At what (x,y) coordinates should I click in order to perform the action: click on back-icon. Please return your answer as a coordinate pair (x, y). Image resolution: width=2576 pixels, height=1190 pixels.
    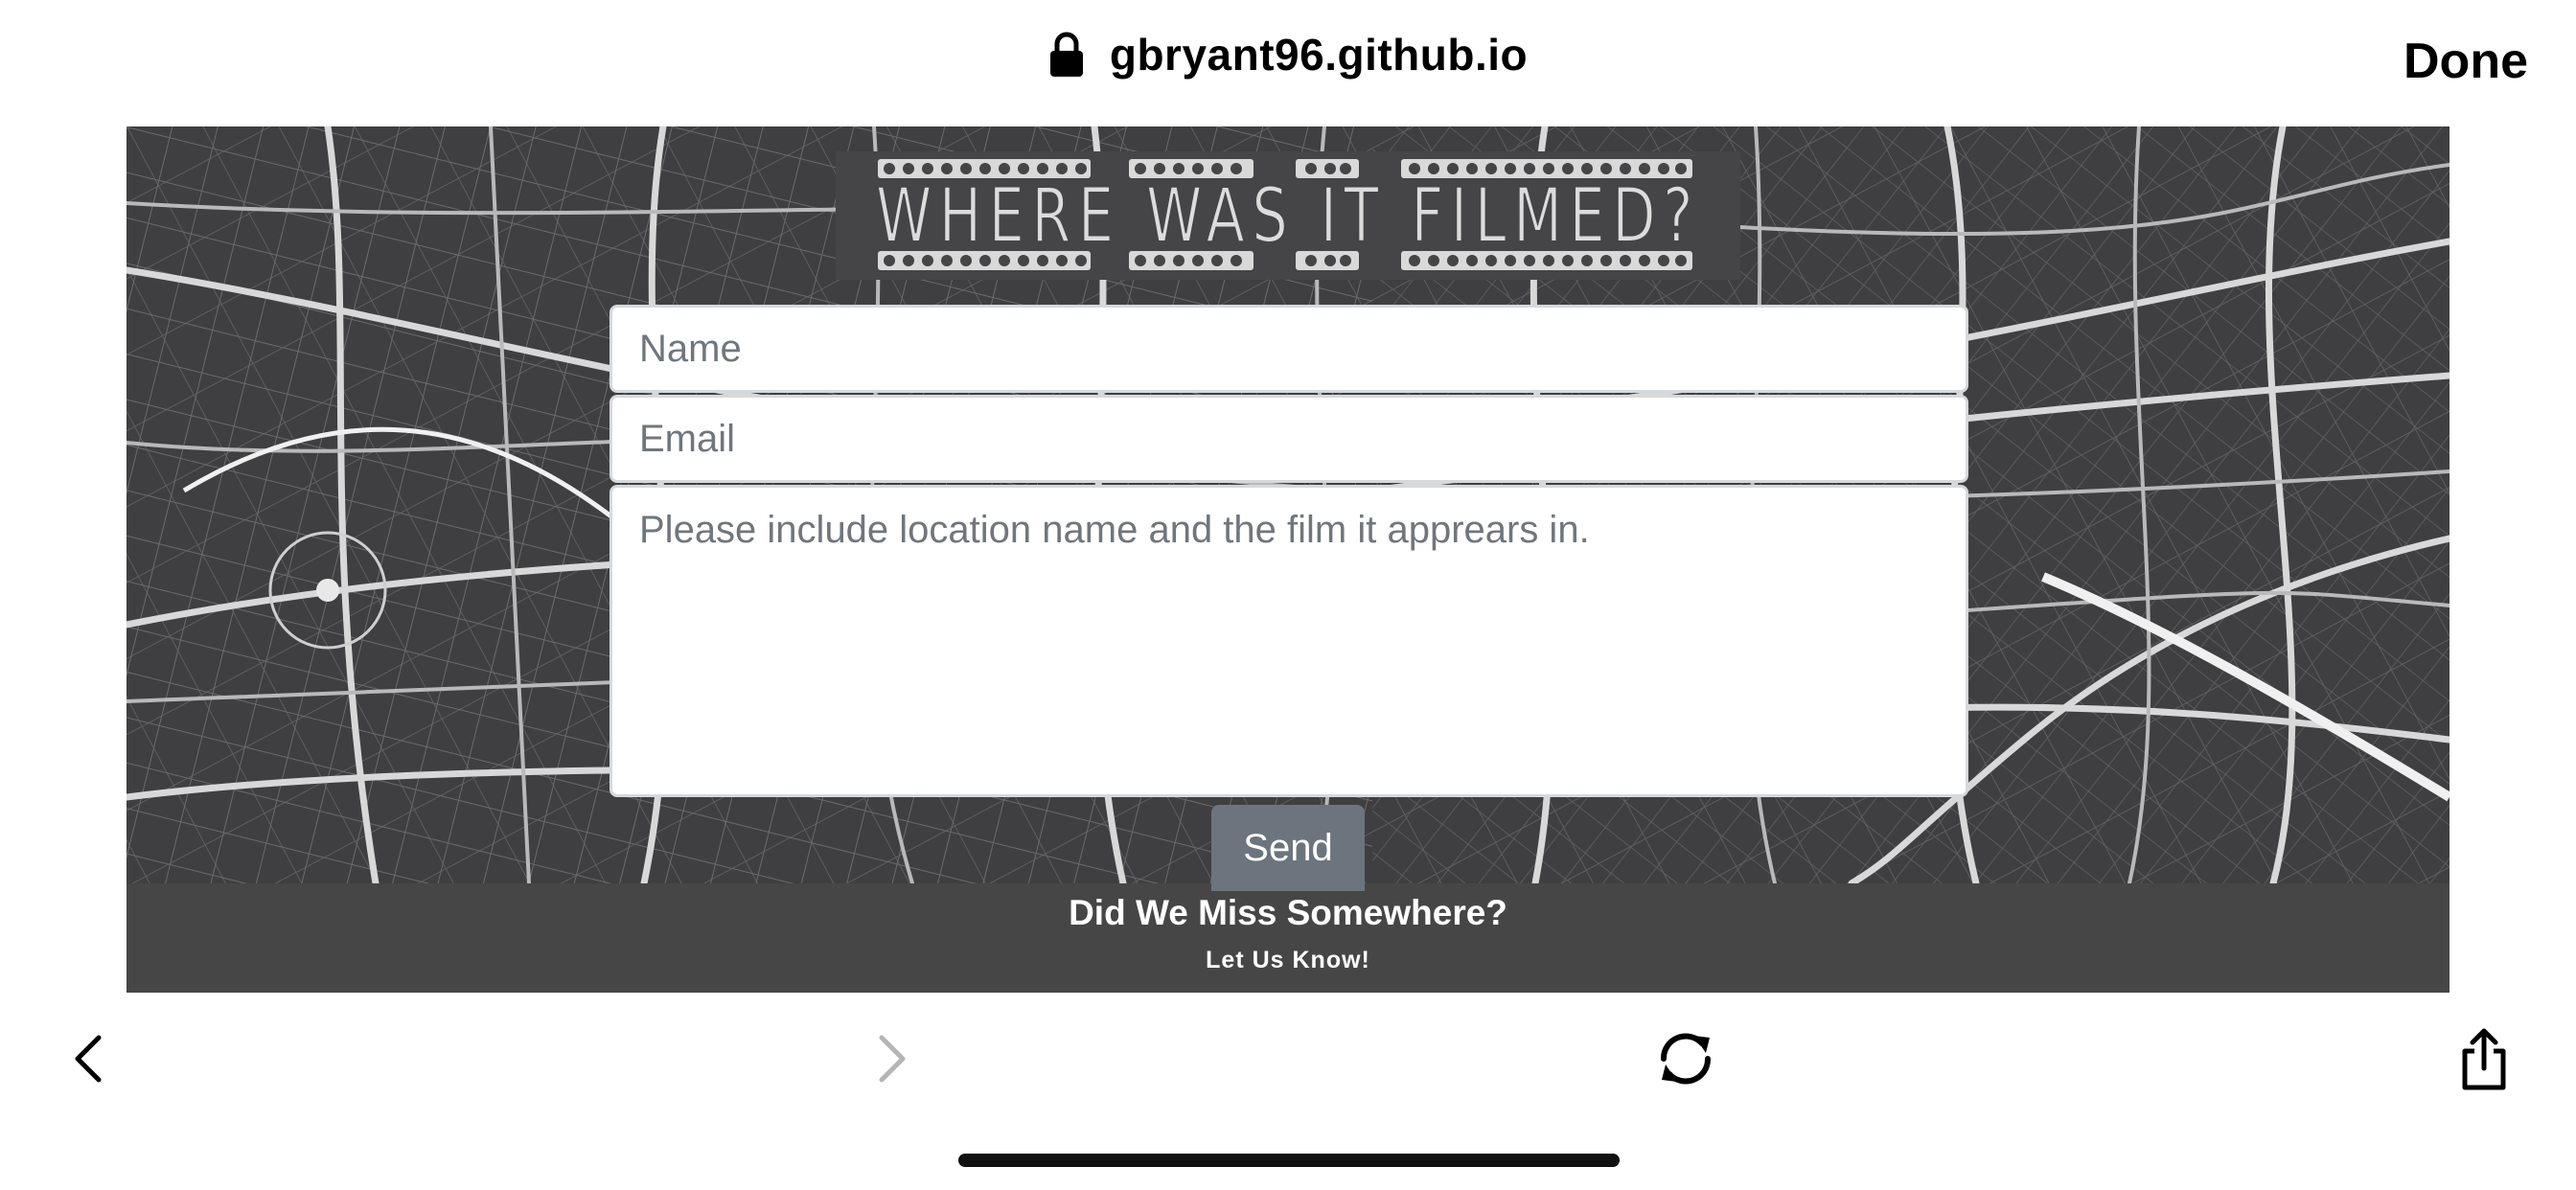
    Looking at the image, I should click on (88, 1059).